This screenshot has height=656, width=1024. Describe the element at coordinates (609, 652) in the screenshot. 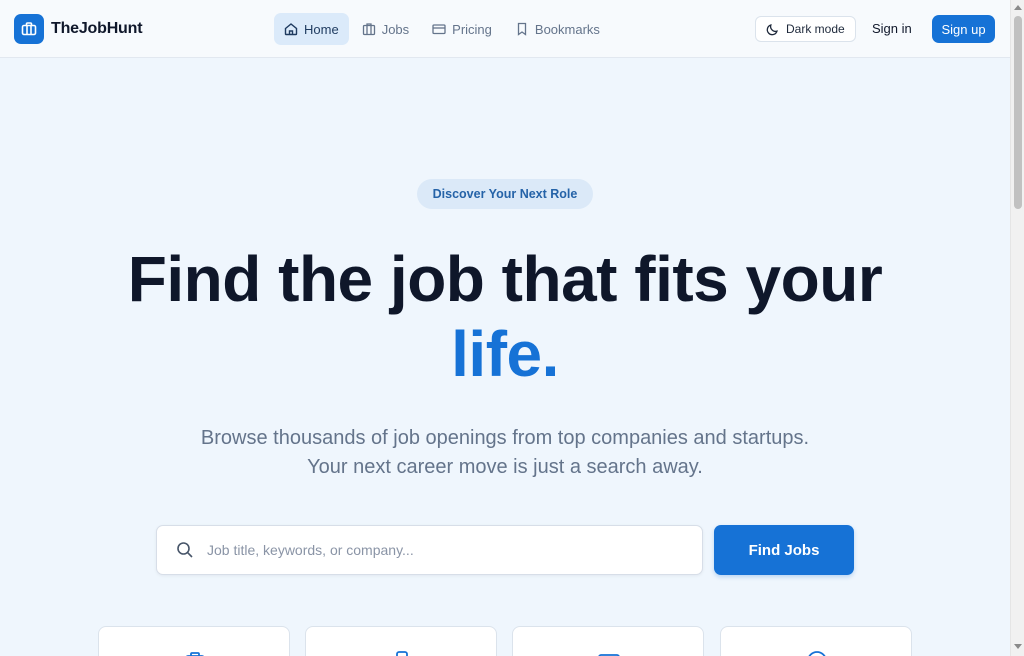

I see `card-icon` at that location.